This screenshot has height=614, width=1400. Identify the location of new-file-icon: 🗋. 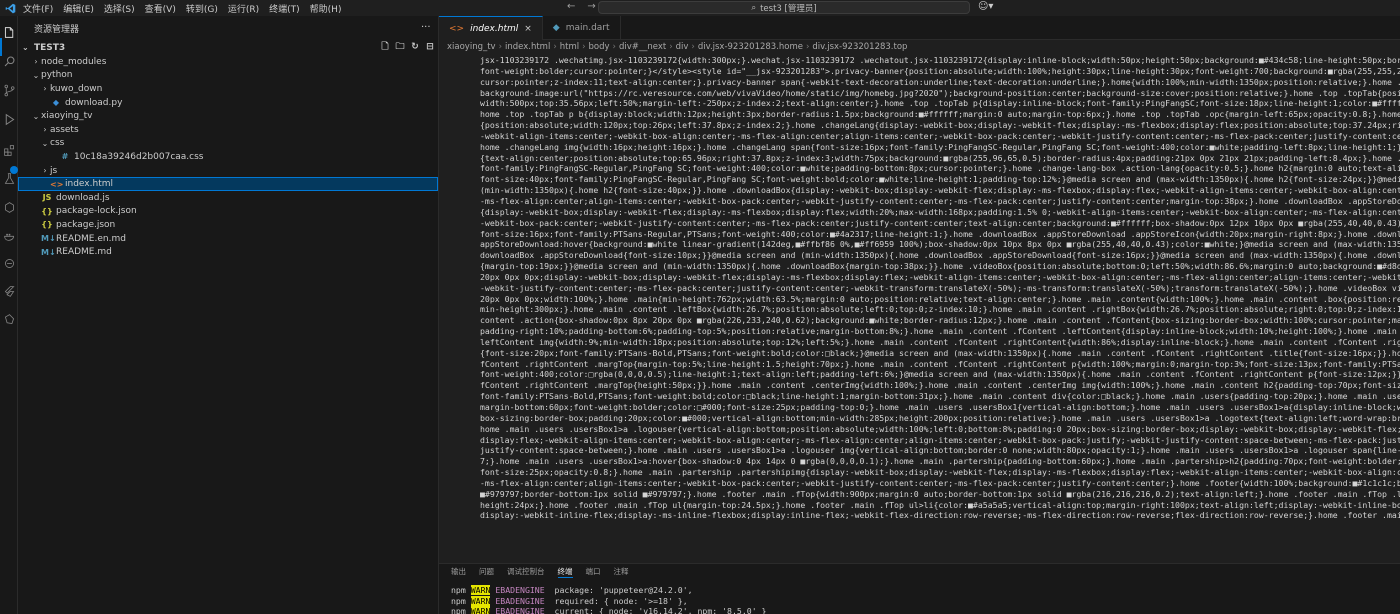
(385, 47).